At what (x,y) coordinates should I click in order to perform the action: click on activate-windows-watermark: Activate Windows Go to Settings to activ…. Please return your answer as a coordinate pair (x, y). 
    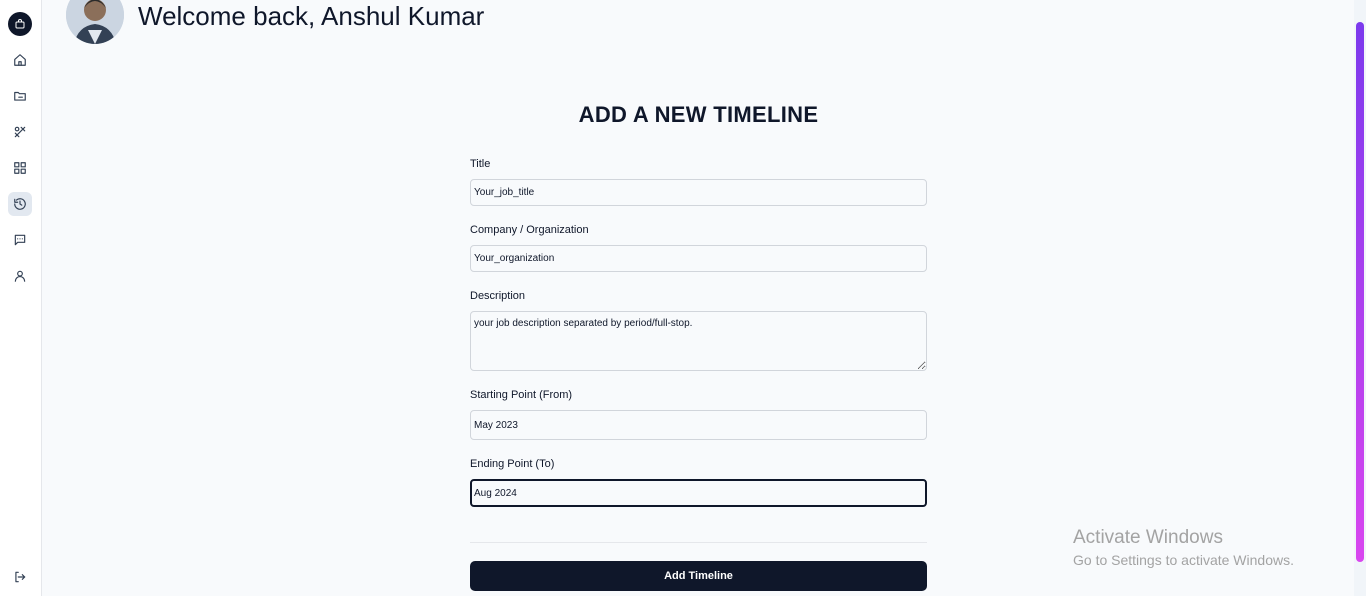
    Looking at the image, I should click on (1183, 548).